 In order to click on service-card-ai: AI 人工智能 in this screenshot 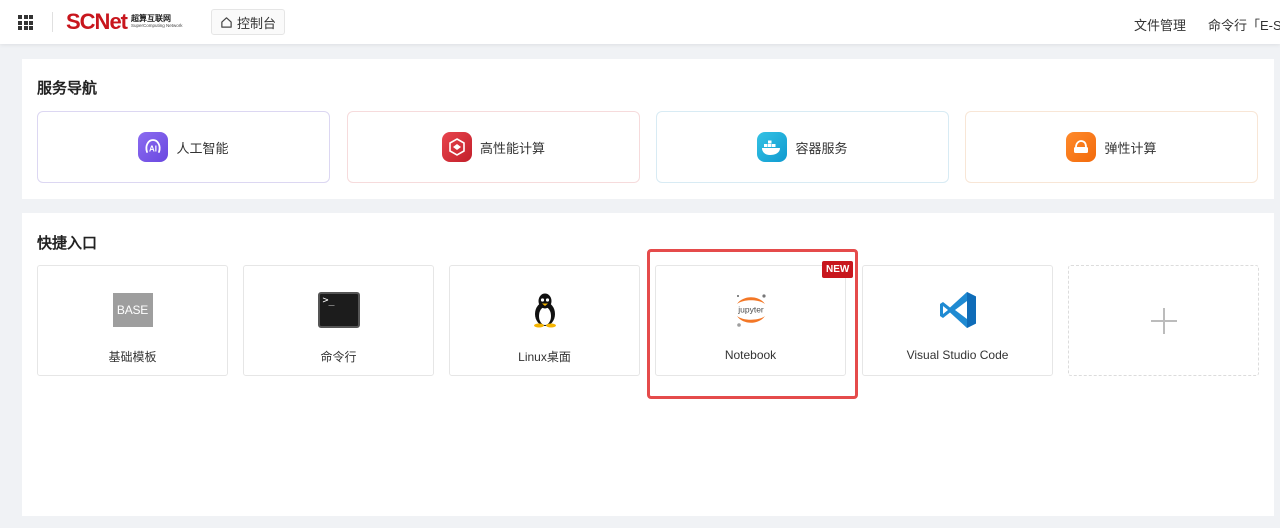, I will do `click(183, 147)`.